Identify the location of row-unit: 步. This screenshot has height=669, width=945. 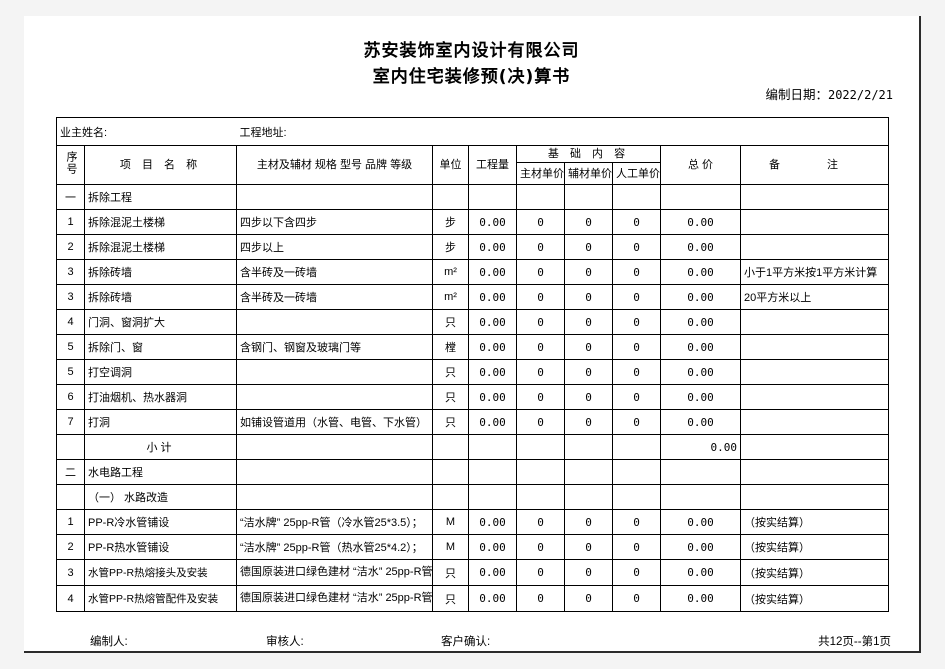
(450, 222).